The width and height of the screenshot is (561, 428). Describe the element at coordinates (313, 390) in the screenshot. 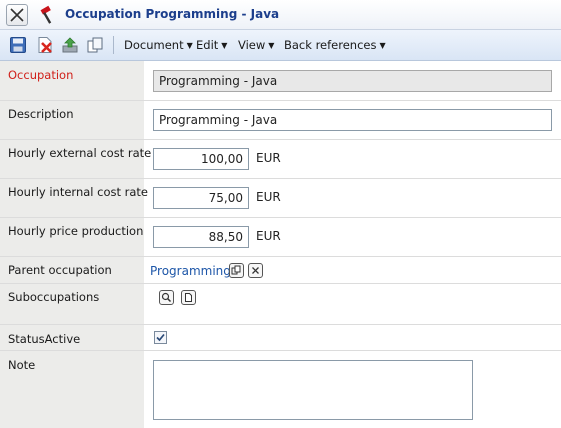

I see `note-textarea` at that location.